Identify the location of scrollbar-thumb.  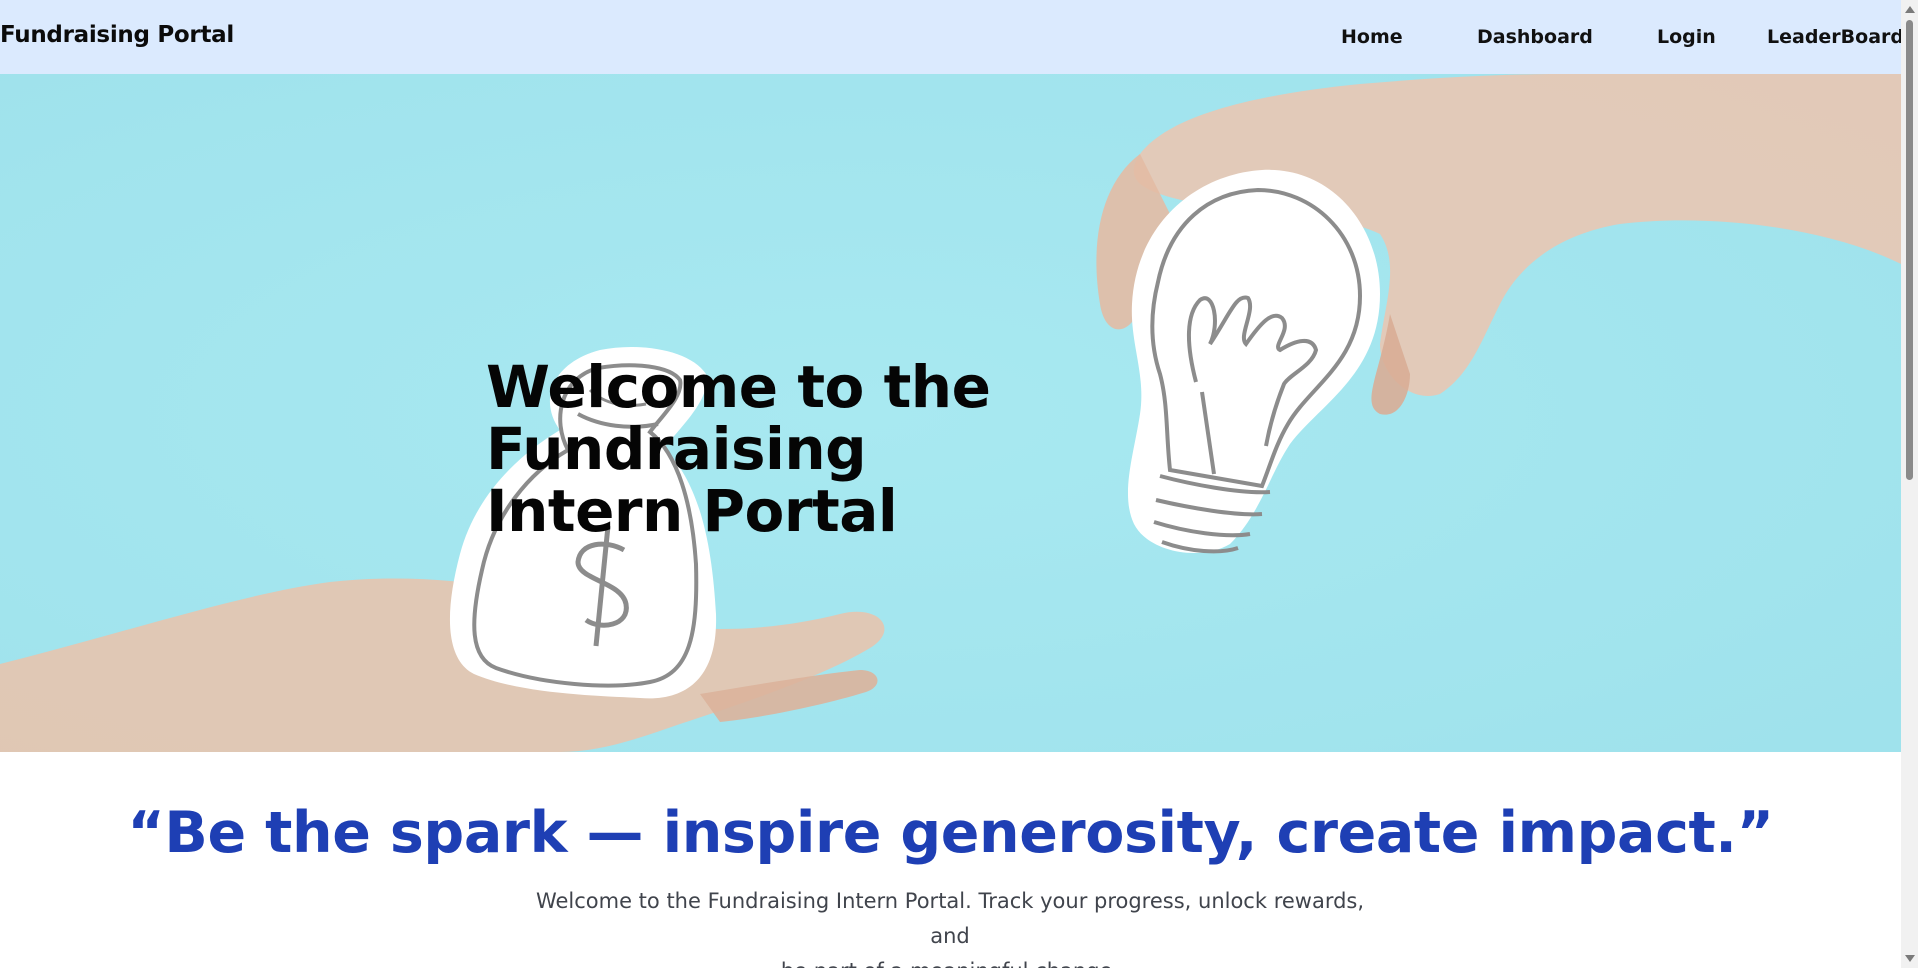
(1909, 250).